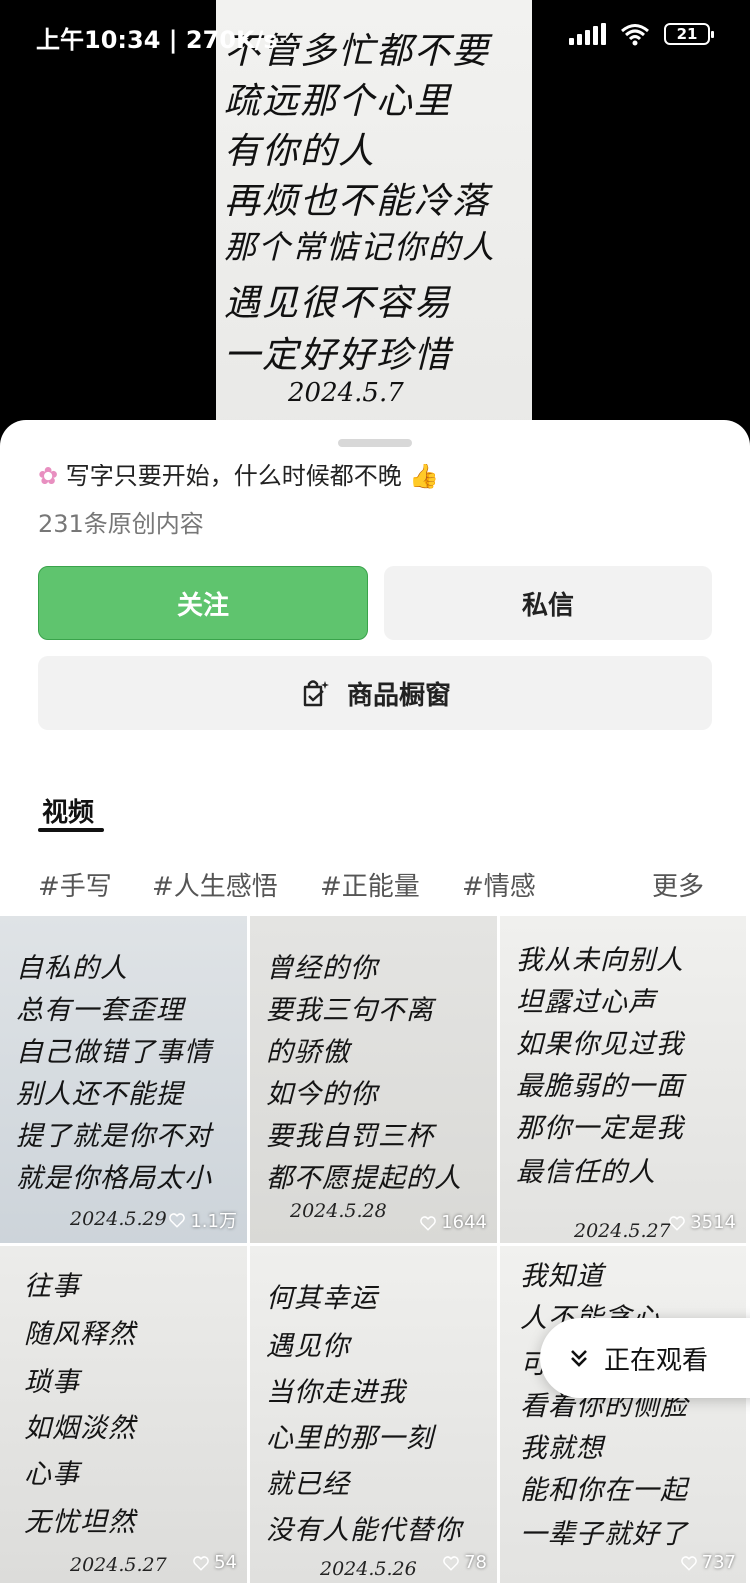 The image size is (750, 1583). Describe the element at coordinates (364, 1530) in the screenshot. I see `card-line: 没有人能代替你` at that location.